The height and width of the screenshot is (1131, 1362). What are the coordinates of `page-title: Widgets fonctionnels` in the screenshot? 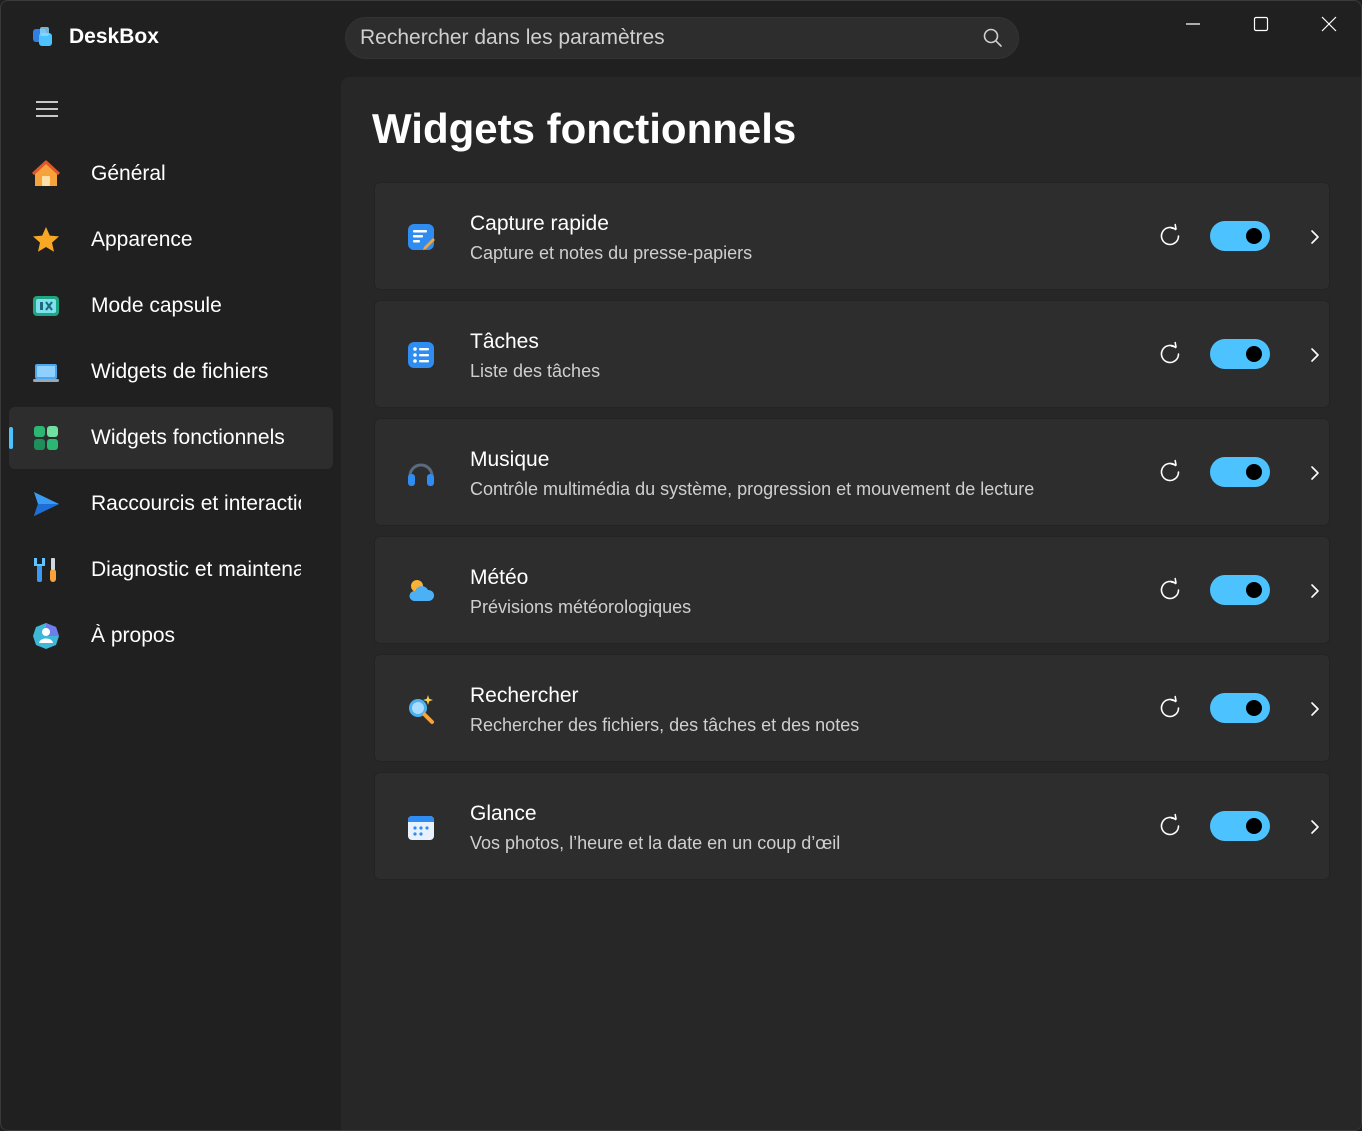 It's located at (584, 128).